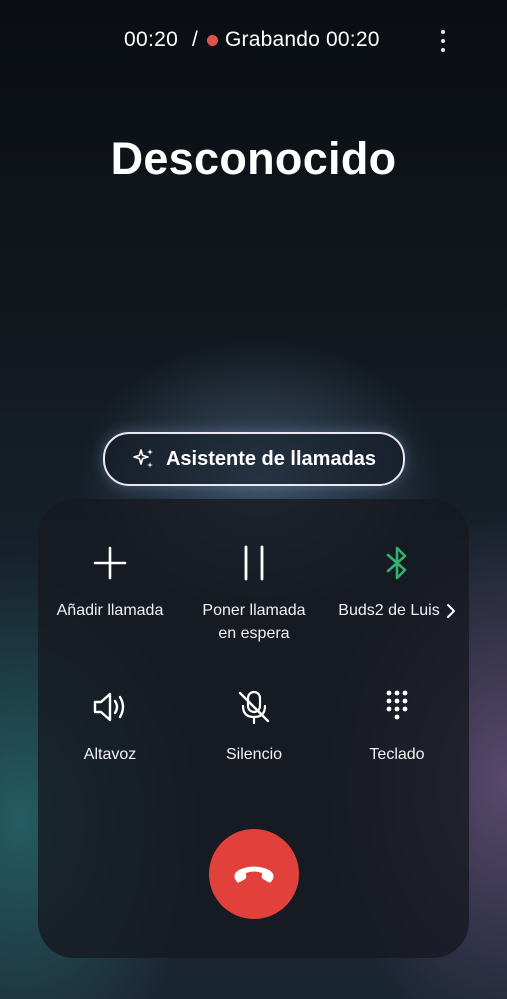  I want to click on speaker-icon, so click(109, 707).